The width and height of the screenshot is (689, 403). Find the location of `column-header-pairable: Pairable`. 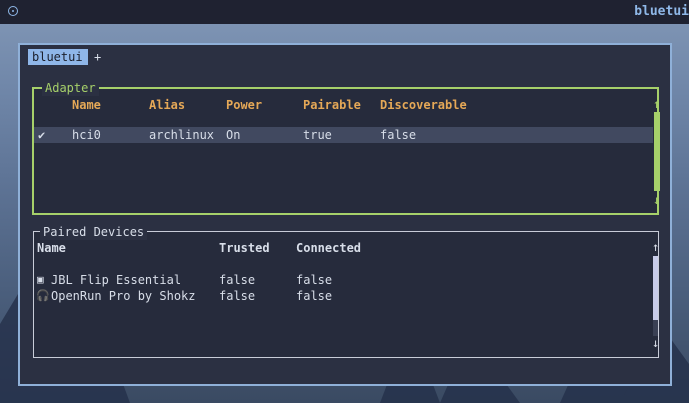

column-header-pairable: Pairable is located at coordinates (332, 105).